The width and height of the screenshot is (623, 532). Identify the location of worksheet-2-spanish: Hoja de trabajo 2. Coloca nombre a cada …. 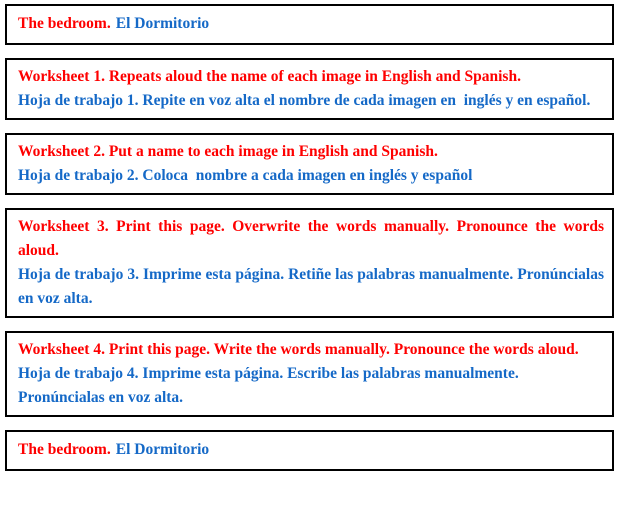
(245, 175).